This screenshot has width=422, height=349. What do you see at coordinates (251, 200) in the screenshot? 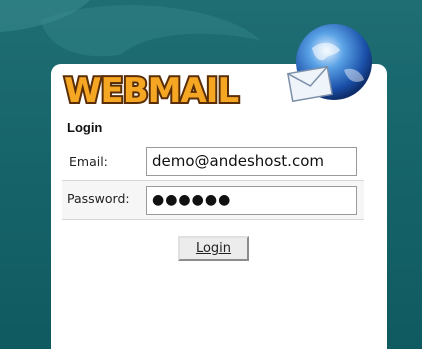
I see `password-field: ●●●●●●` at bounding box center [251, 200].